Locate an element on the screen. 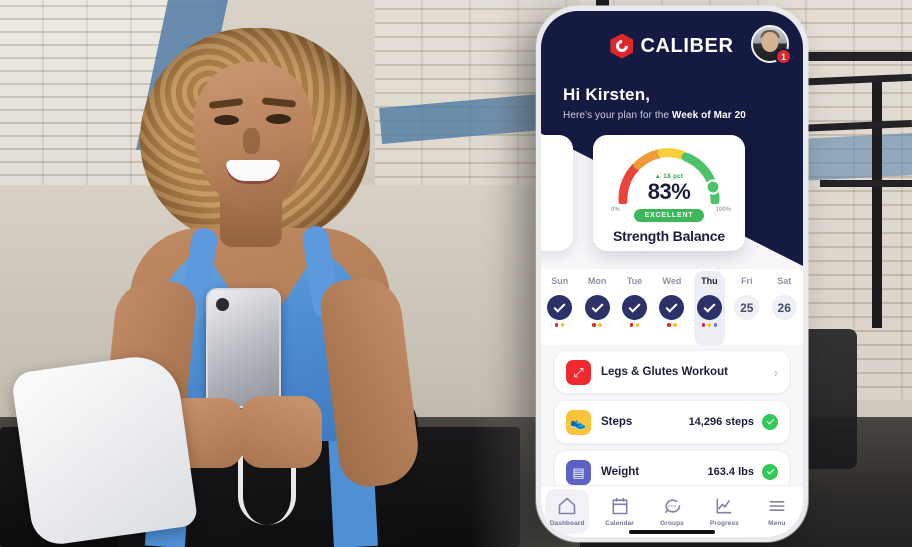  day-name: Sun is located at coordinates (560, 281).